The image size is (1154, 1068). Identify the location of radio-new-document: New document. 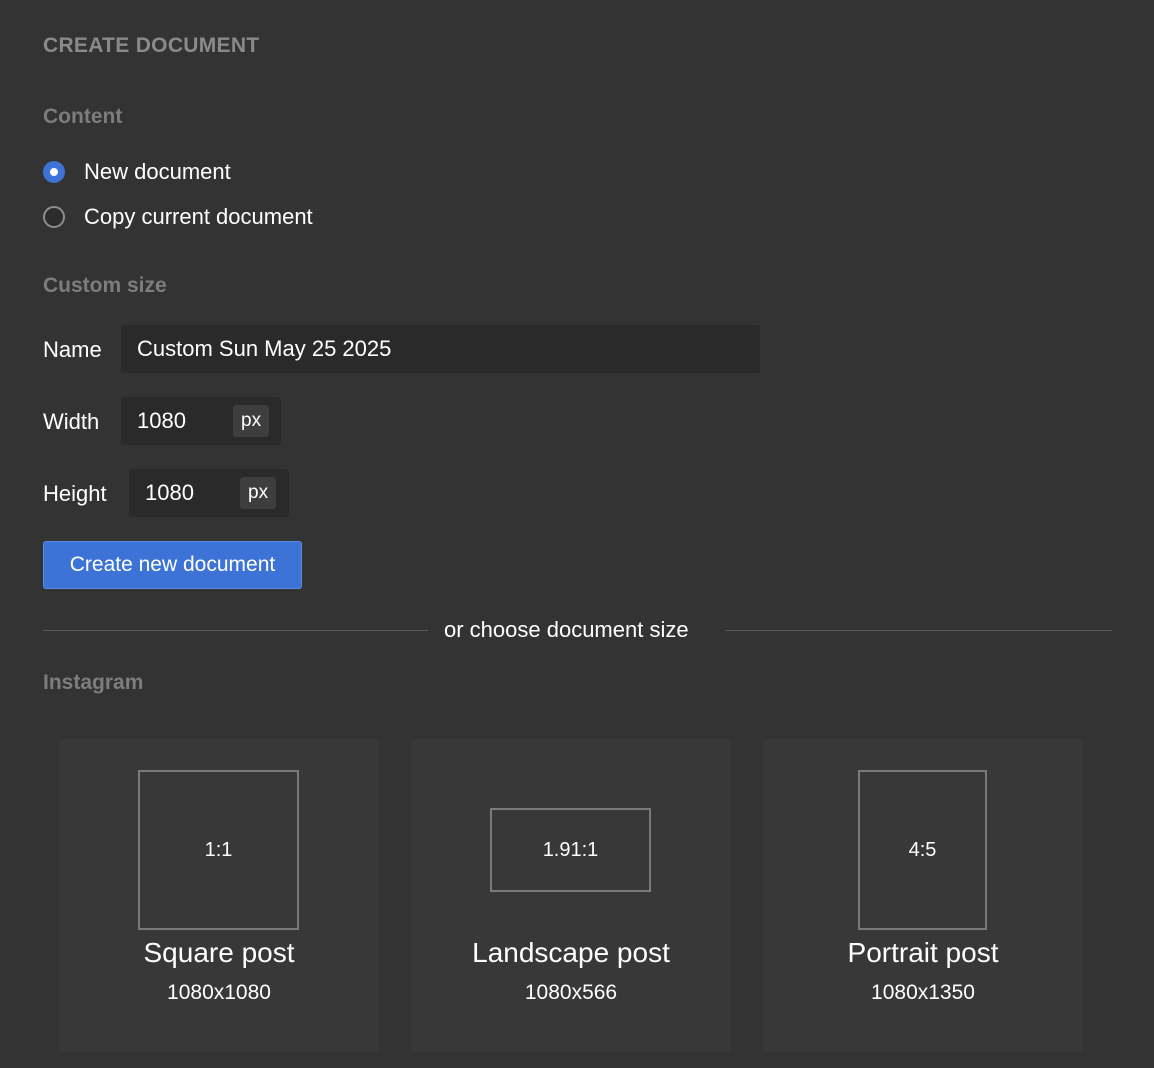
(137, 172).